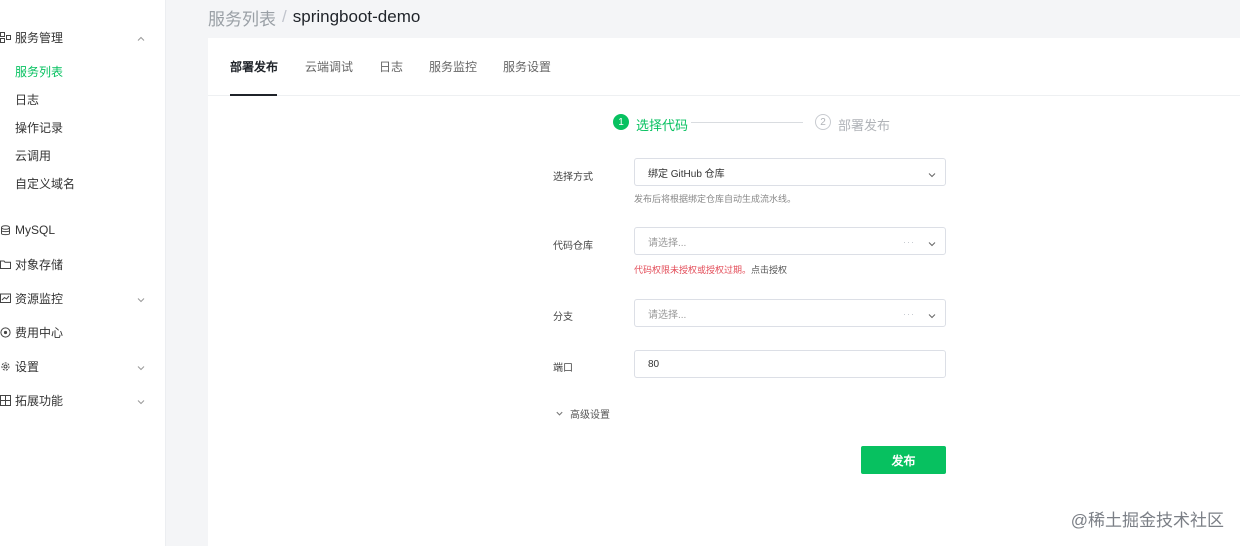  Describe the element at coordinates (621, 122) in the screenshot. I see `step-1-number: 1` at that location.